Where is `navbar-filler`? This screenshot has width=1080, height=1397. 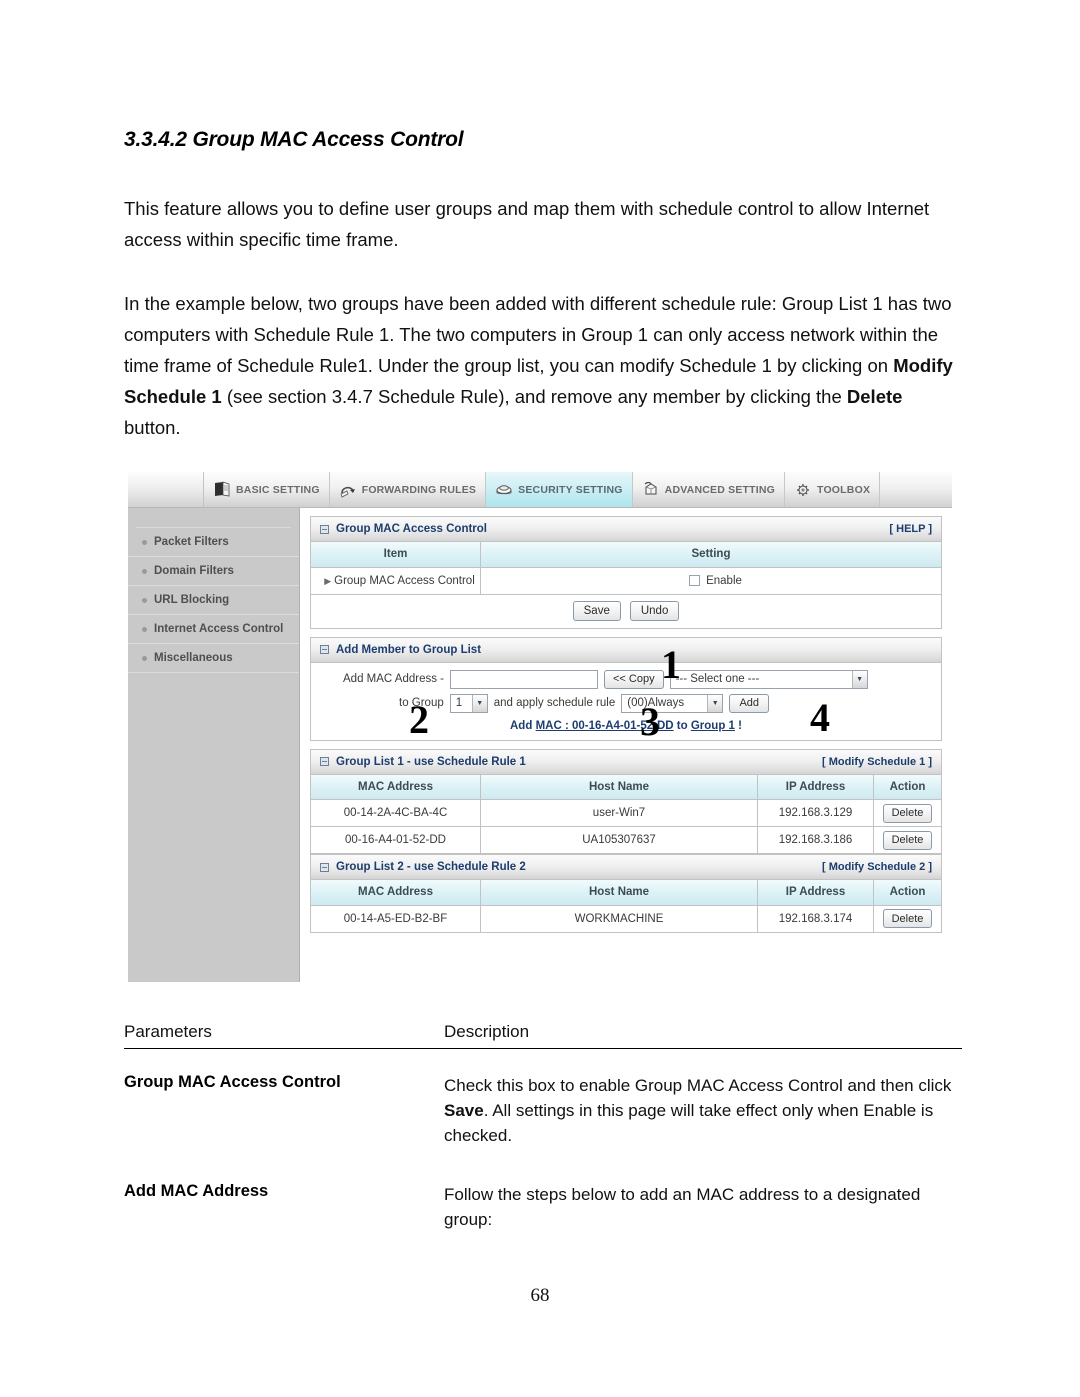 navbar-filler is located at coordinates (916, 489).